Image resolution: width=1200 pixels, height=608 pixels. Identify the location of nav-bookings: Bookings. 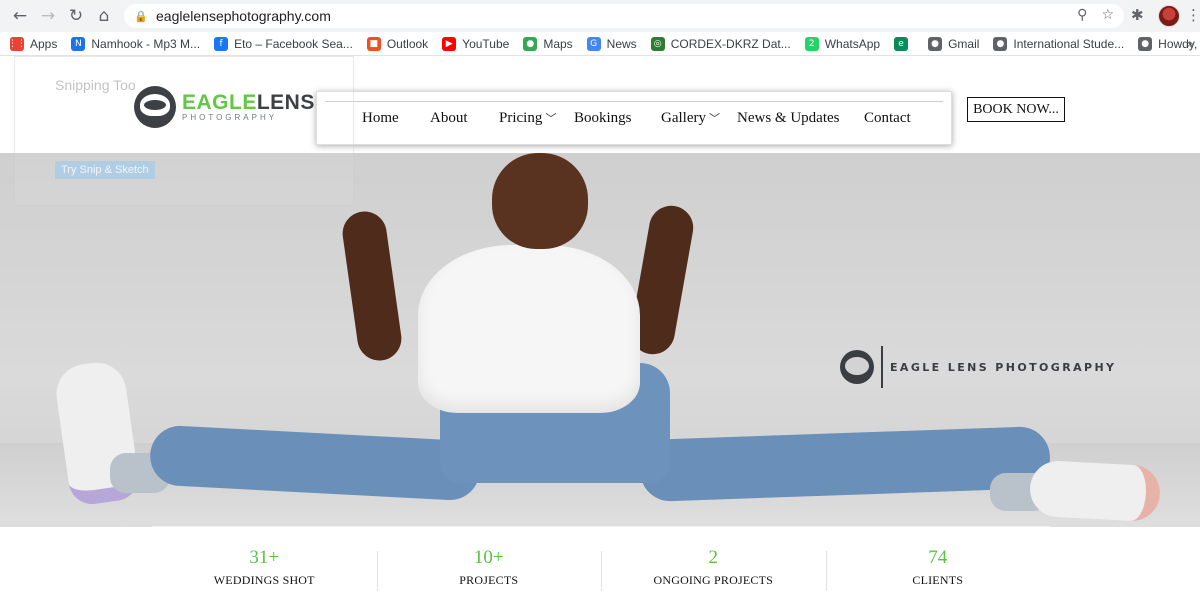
(603, 118).